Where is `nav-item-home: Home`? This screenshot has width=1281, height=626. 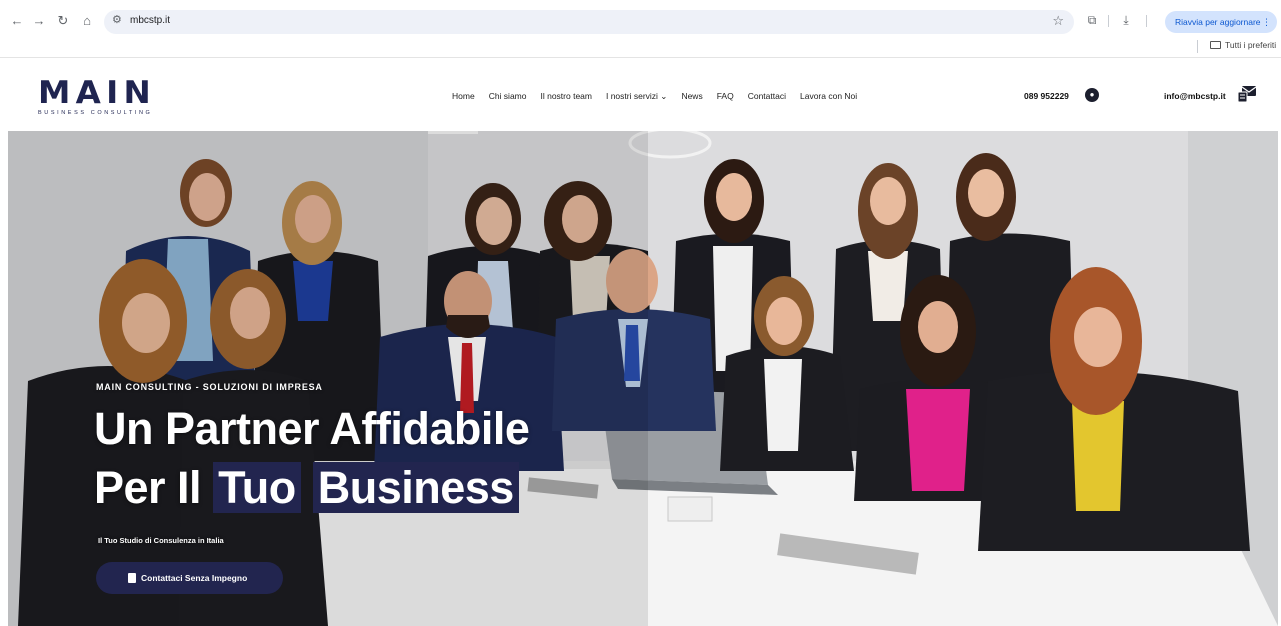
nav-item-home: Home is located at coordinates (463, 98).